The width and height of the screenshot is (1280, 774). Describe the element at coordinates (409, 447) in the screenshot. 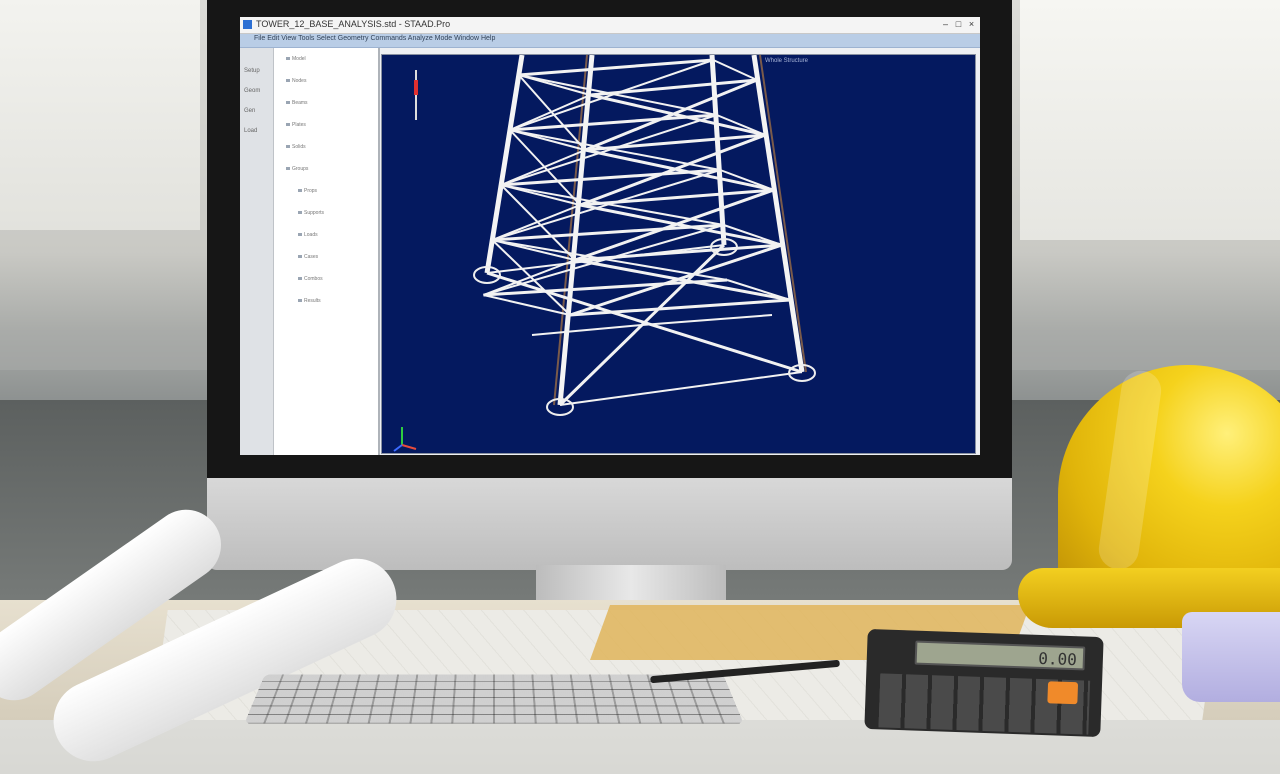

I see `x-axis-icon` at that location.